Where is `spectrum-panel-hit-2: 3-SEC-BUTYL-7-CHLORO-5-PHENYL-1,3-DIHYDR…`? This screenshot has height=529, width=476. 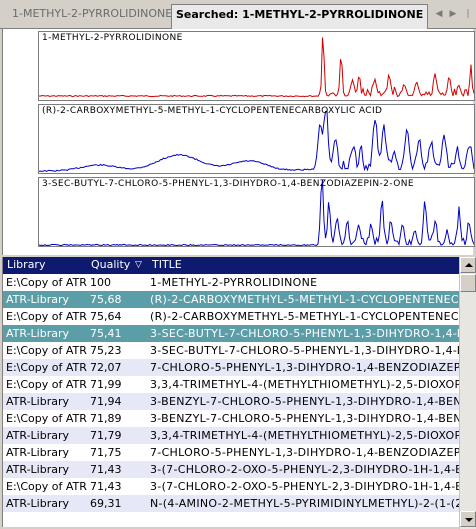
spectrum-panel-hit-2: 3-SEC-BUTYL-7-CHLORO-5-PHENYL-1,3-DIHYDR… is located at coordinates (256, 212).